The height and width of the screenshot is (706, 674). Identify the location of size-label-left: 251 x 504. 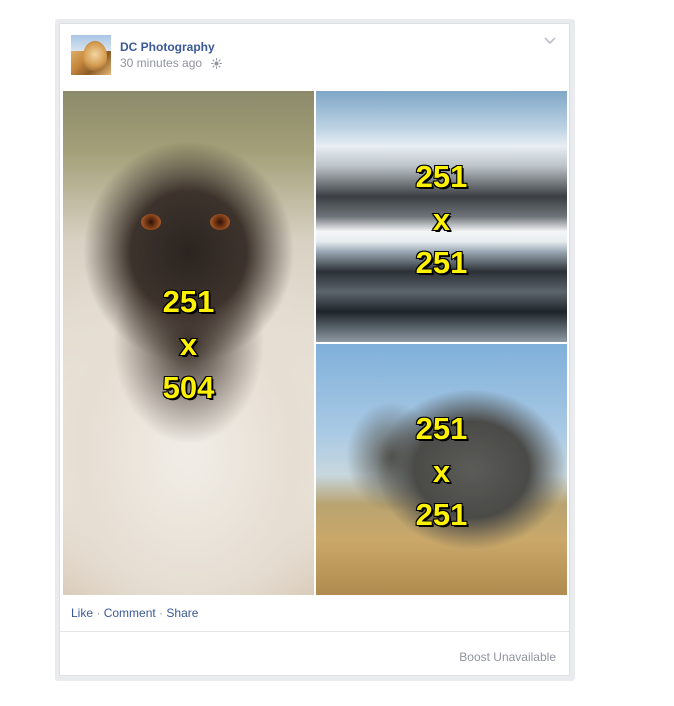
(189, 344).